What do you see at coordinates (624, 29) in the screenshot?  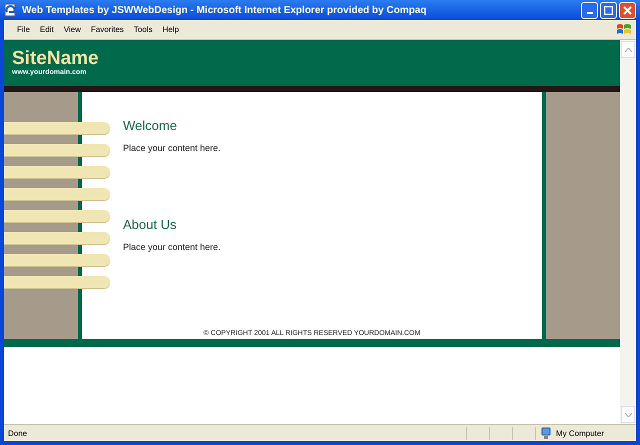 I see `windows-logo-icon` at bounding box center [624, 29].